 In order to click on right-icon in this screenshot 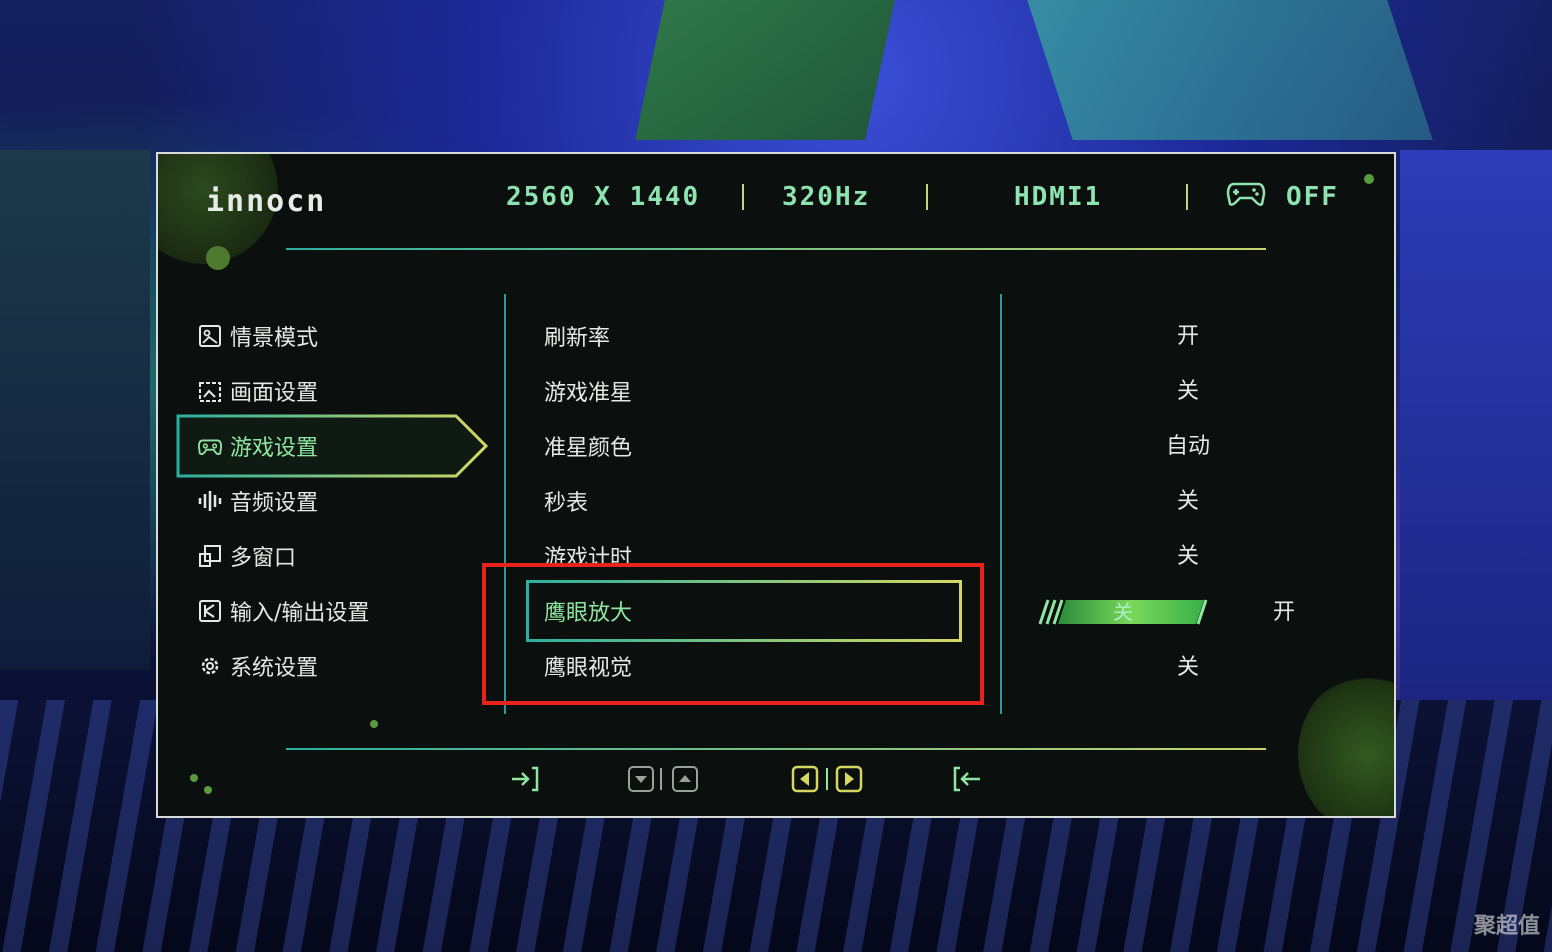, I will do `click(849, 779)`.